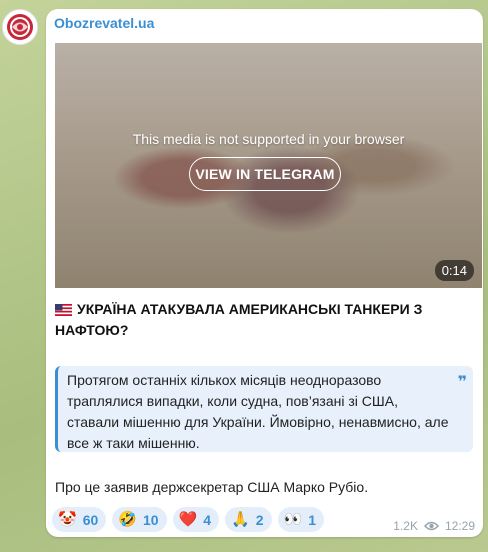 The width and height of the screenshot is (488, 552). Describe the element at coordinates (293, 519) in the screenshot. I see `eyes-emoji-icon: 👀` at that location.